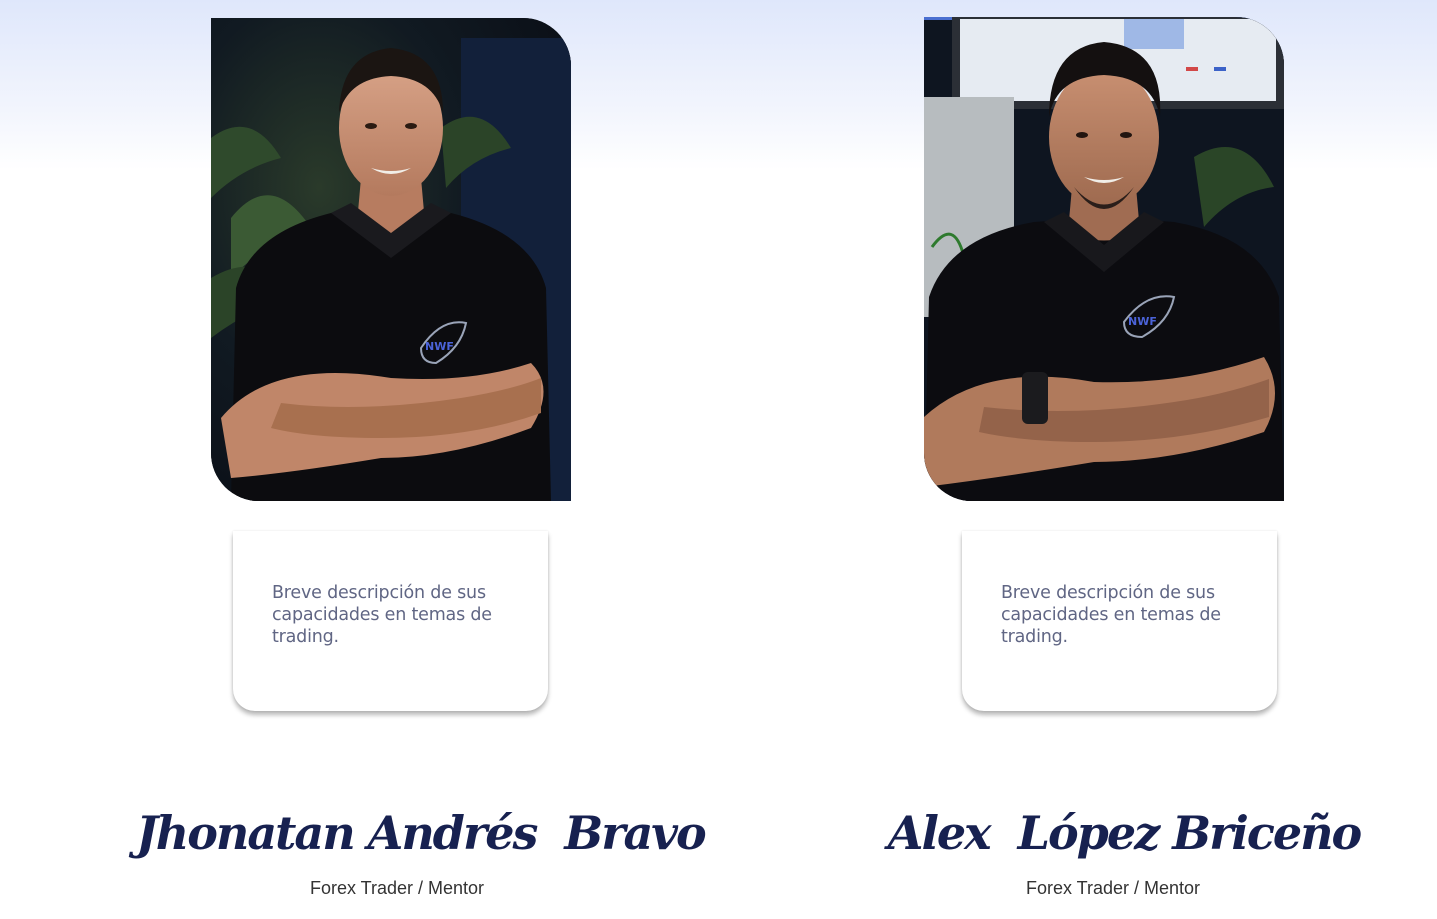 The width and height of the screenshot is (1437, 919). What do you see at coordinates (1124, 833) in the screenshot?
I see `mentor-name-2: Alex López Briceño` at bounding box center [1124, 833].